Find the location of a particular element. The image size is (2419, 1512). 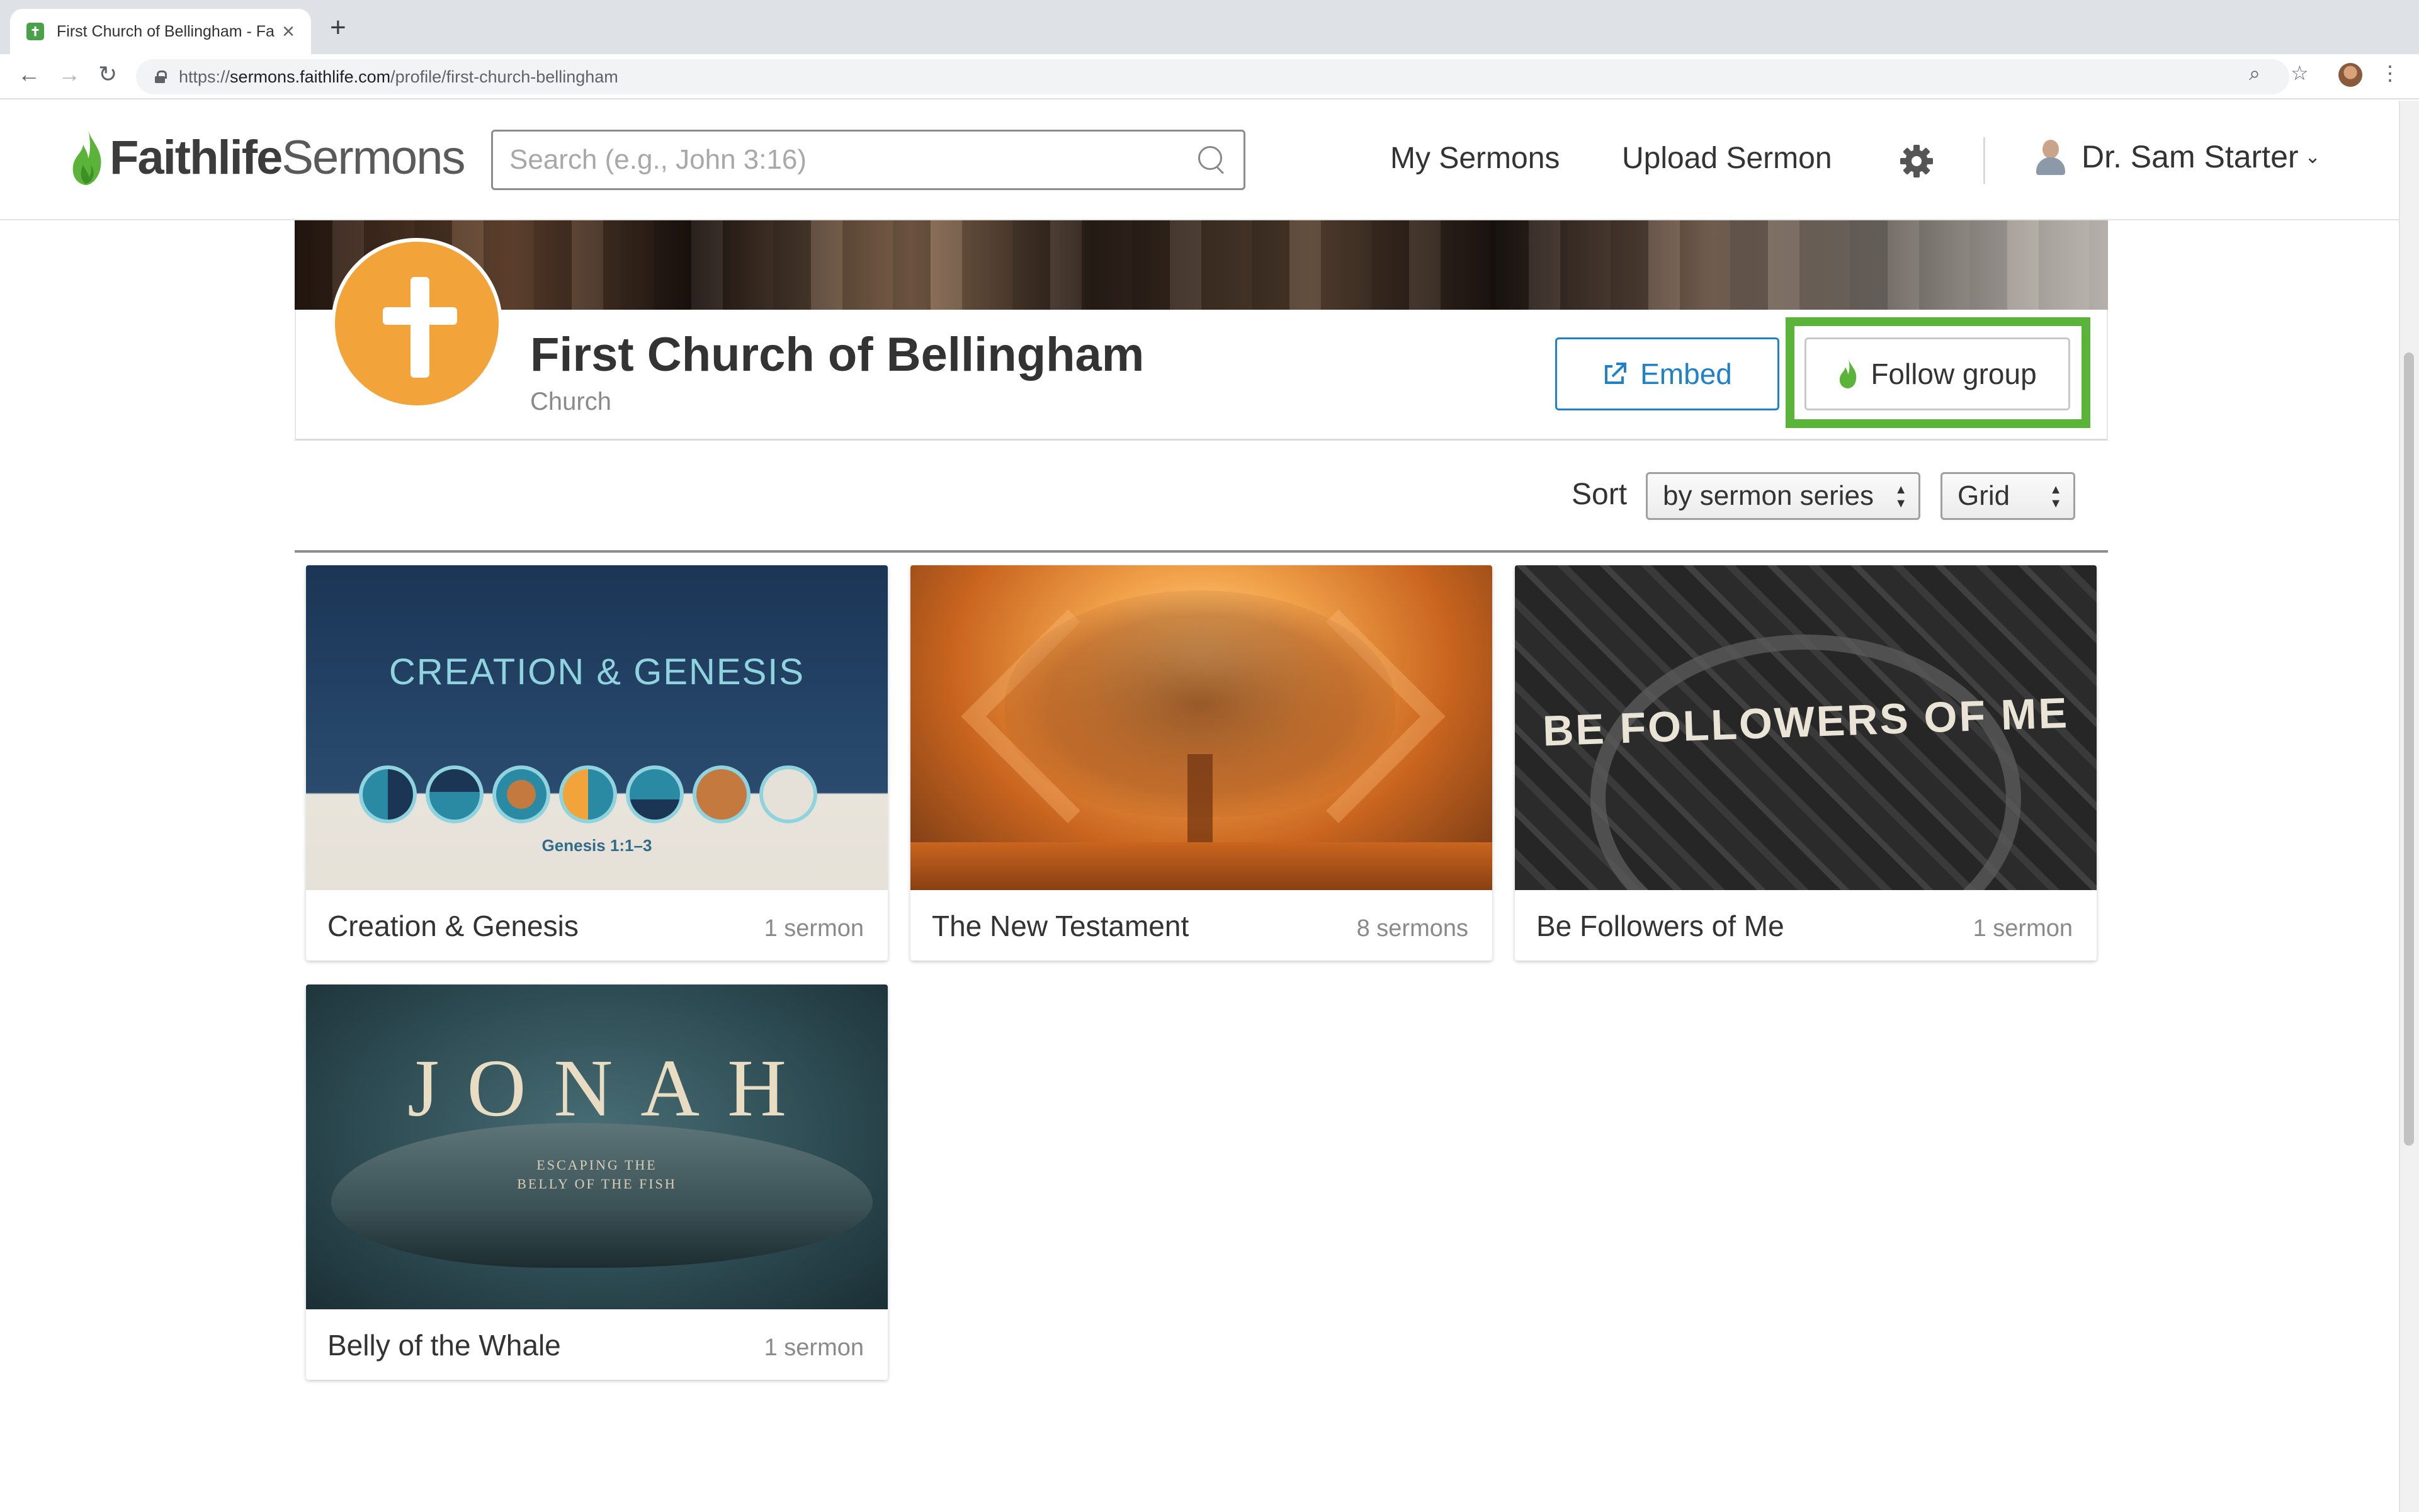

page-scrollbar-thumb is located at coordinates (2409, 749).